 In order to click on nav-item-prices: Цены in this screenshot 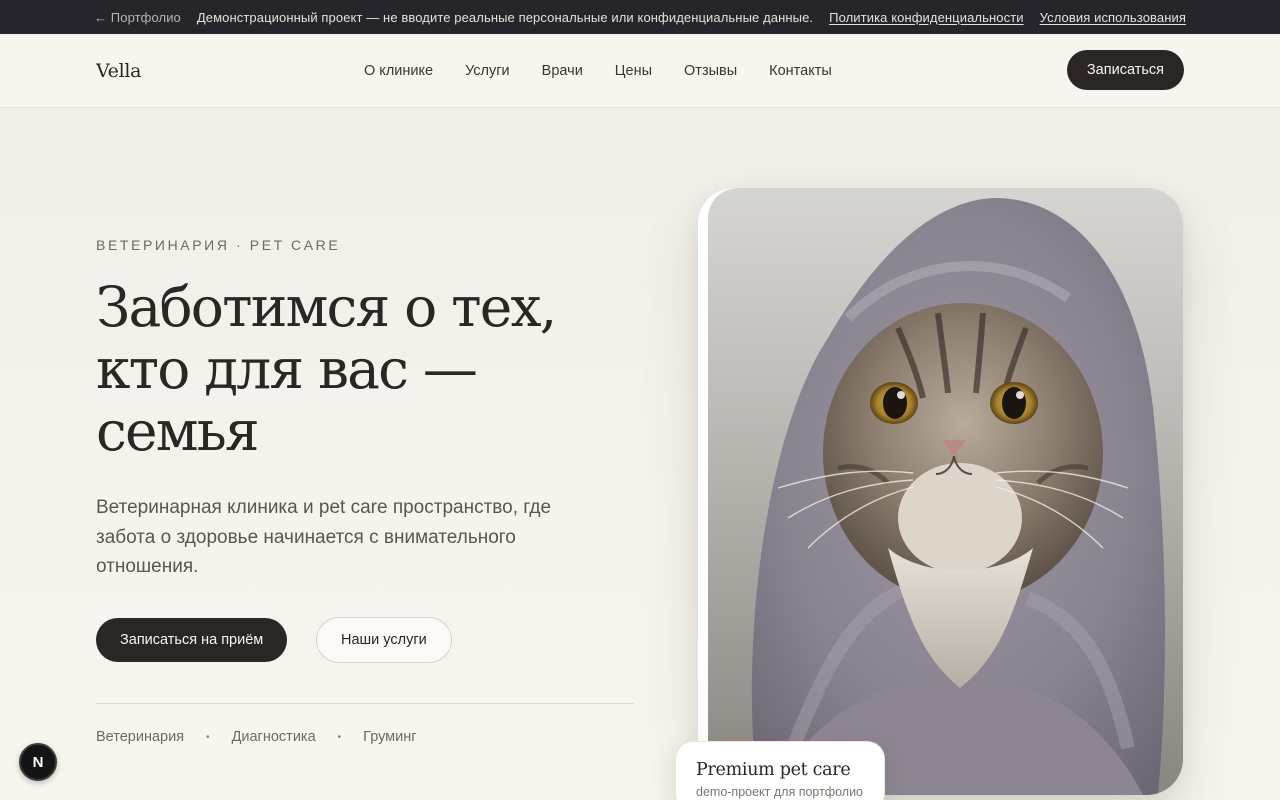, I will do `click(633, 71)`.